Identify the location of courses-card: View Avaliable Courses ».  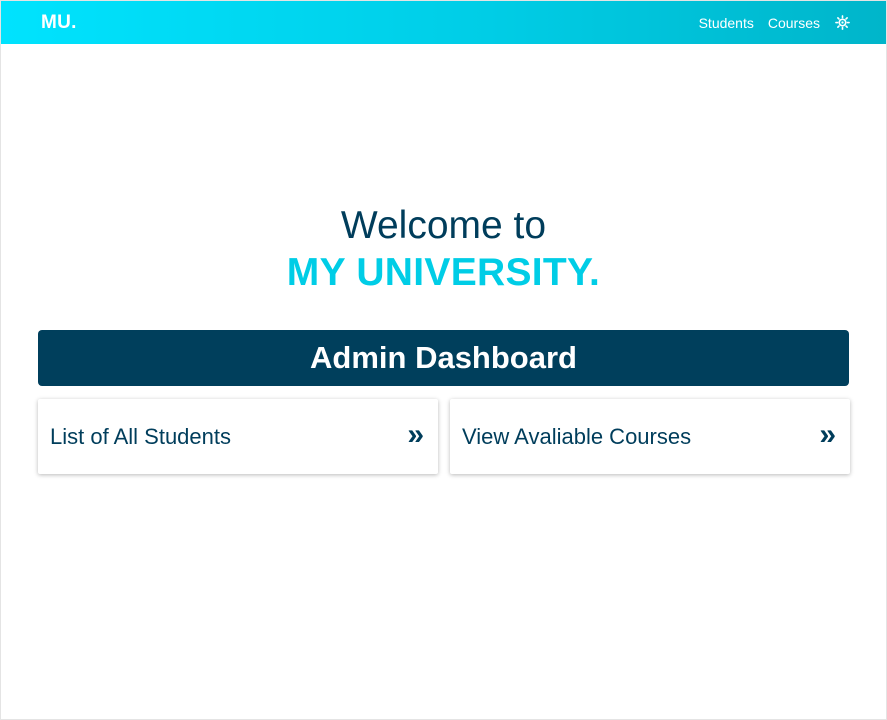
(650, 436).